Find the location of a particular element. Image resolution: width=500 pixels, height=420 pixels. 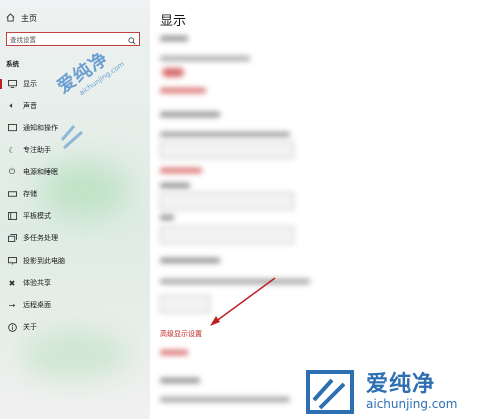

tablet-icon is located at coordinates (12, 216).